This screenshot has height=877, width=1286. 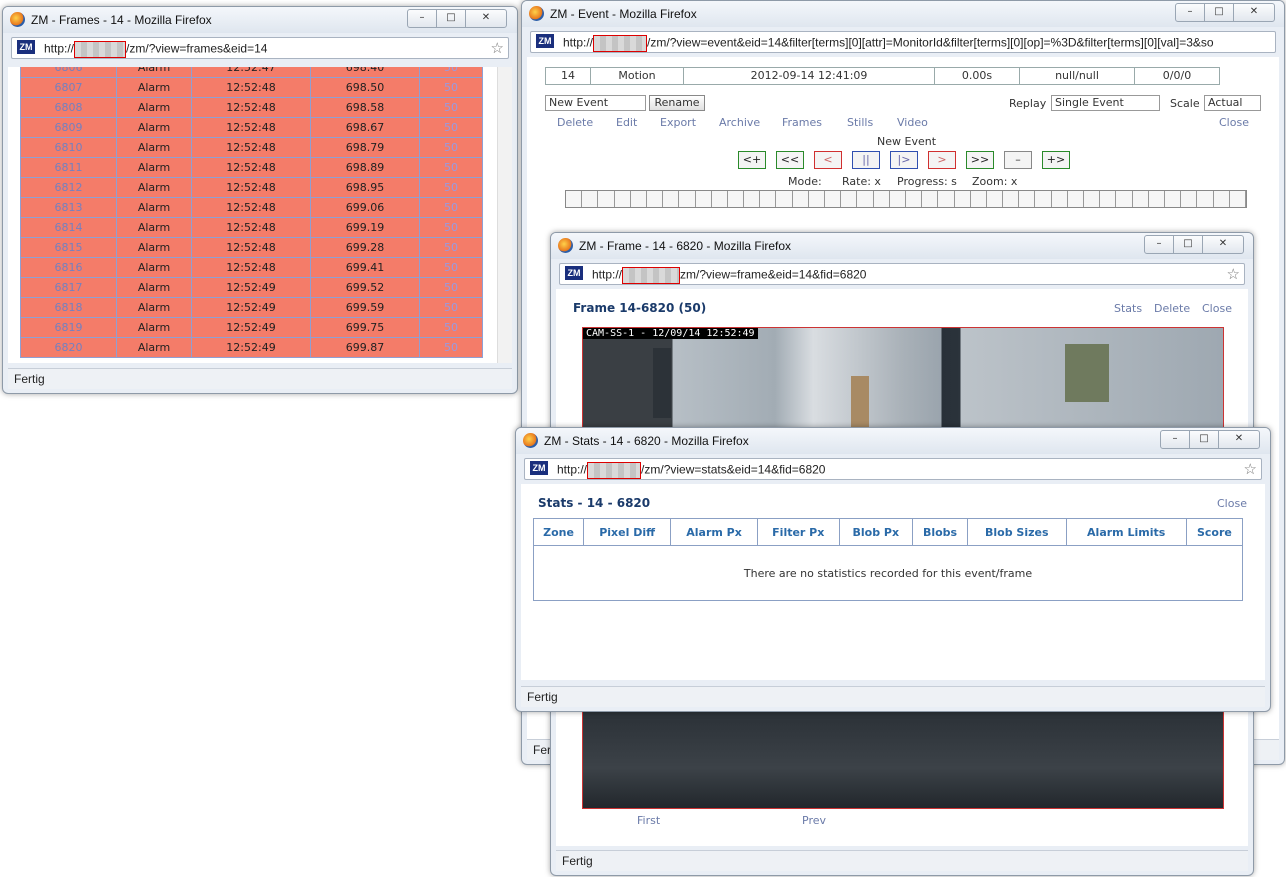 I want to click on frame-id: 6813, so click(x=68, y=207).